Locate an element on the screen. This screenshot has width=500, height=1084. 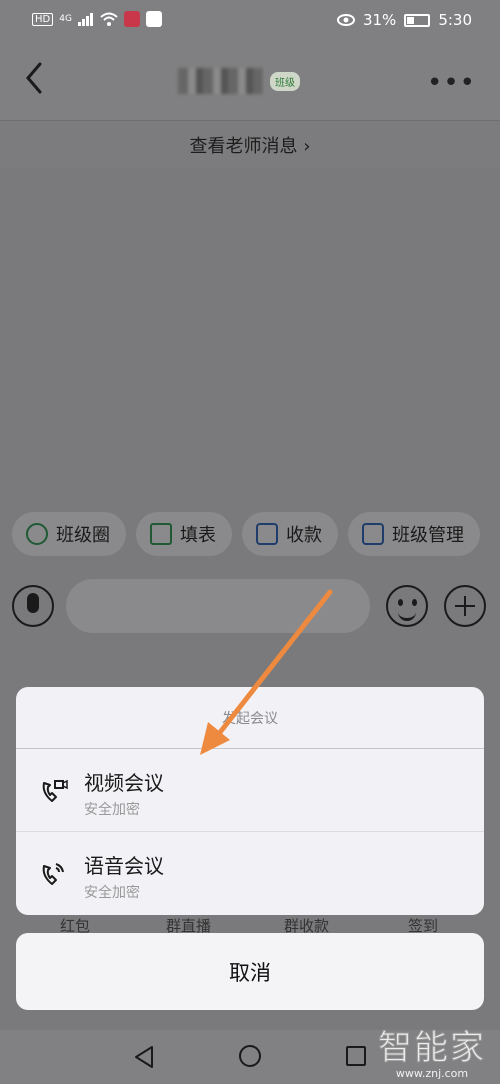
chip-class-circle: 班级圈 is located at coordinates (69, 534).